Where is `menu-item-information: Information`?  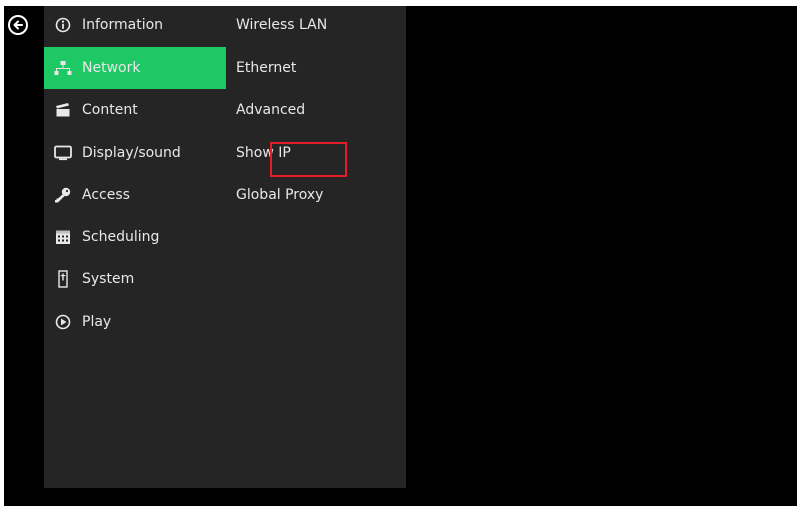 menu-item-information: Information is located at coordinates (135, 25).